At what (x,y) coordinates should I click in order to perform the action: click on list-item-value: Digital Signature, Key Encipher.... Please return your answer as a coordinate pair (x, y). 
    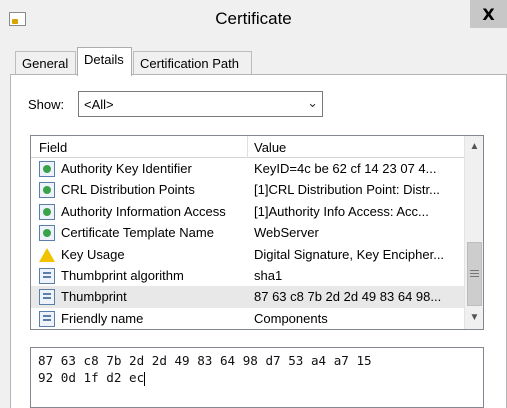
    Looking at the image, I should click on (349, 254).